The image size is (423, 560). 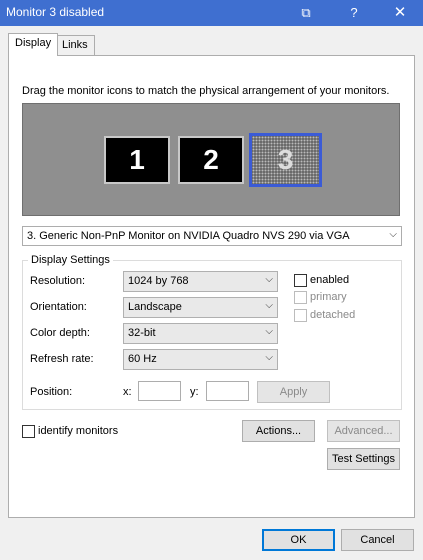 What do you see at coordinates (155, 307) in the screenshot?
I see `orientation-value: Landscape` at bounding box center [155, 307].